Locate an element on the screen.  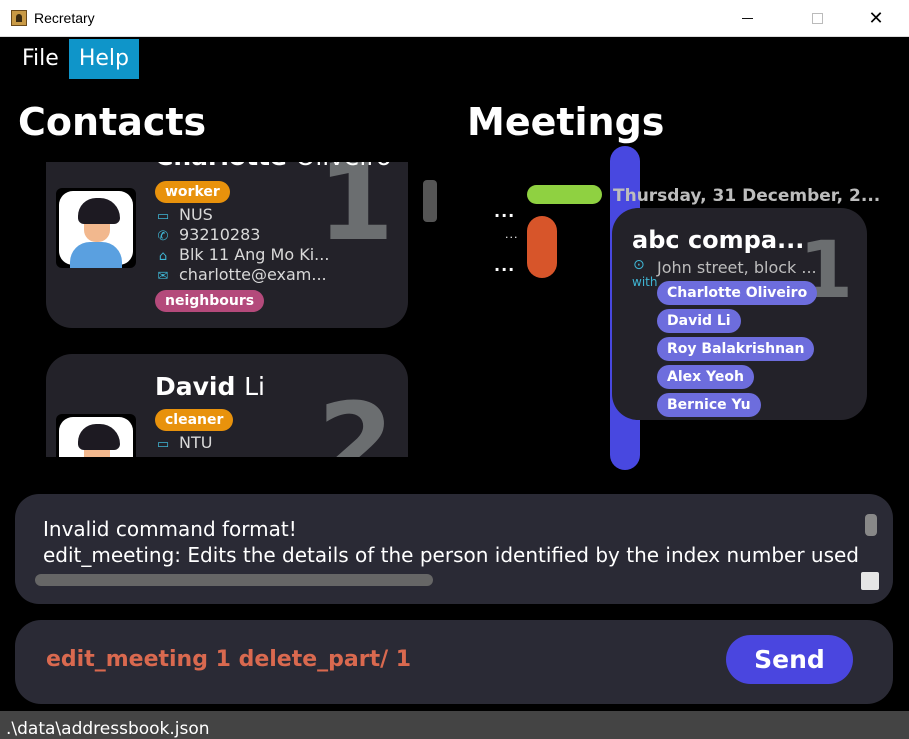
close-button: ✕ is located at coordinates (876, 18).